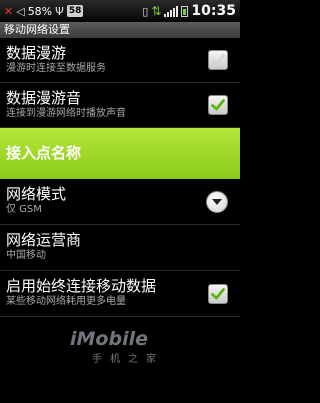 This screenshot has height=403, width=320. What do you see at coordinates (120, 153) in the screenshot?
I see `access-point-names-item: 接入点名称` at bounding box center [120, 153].